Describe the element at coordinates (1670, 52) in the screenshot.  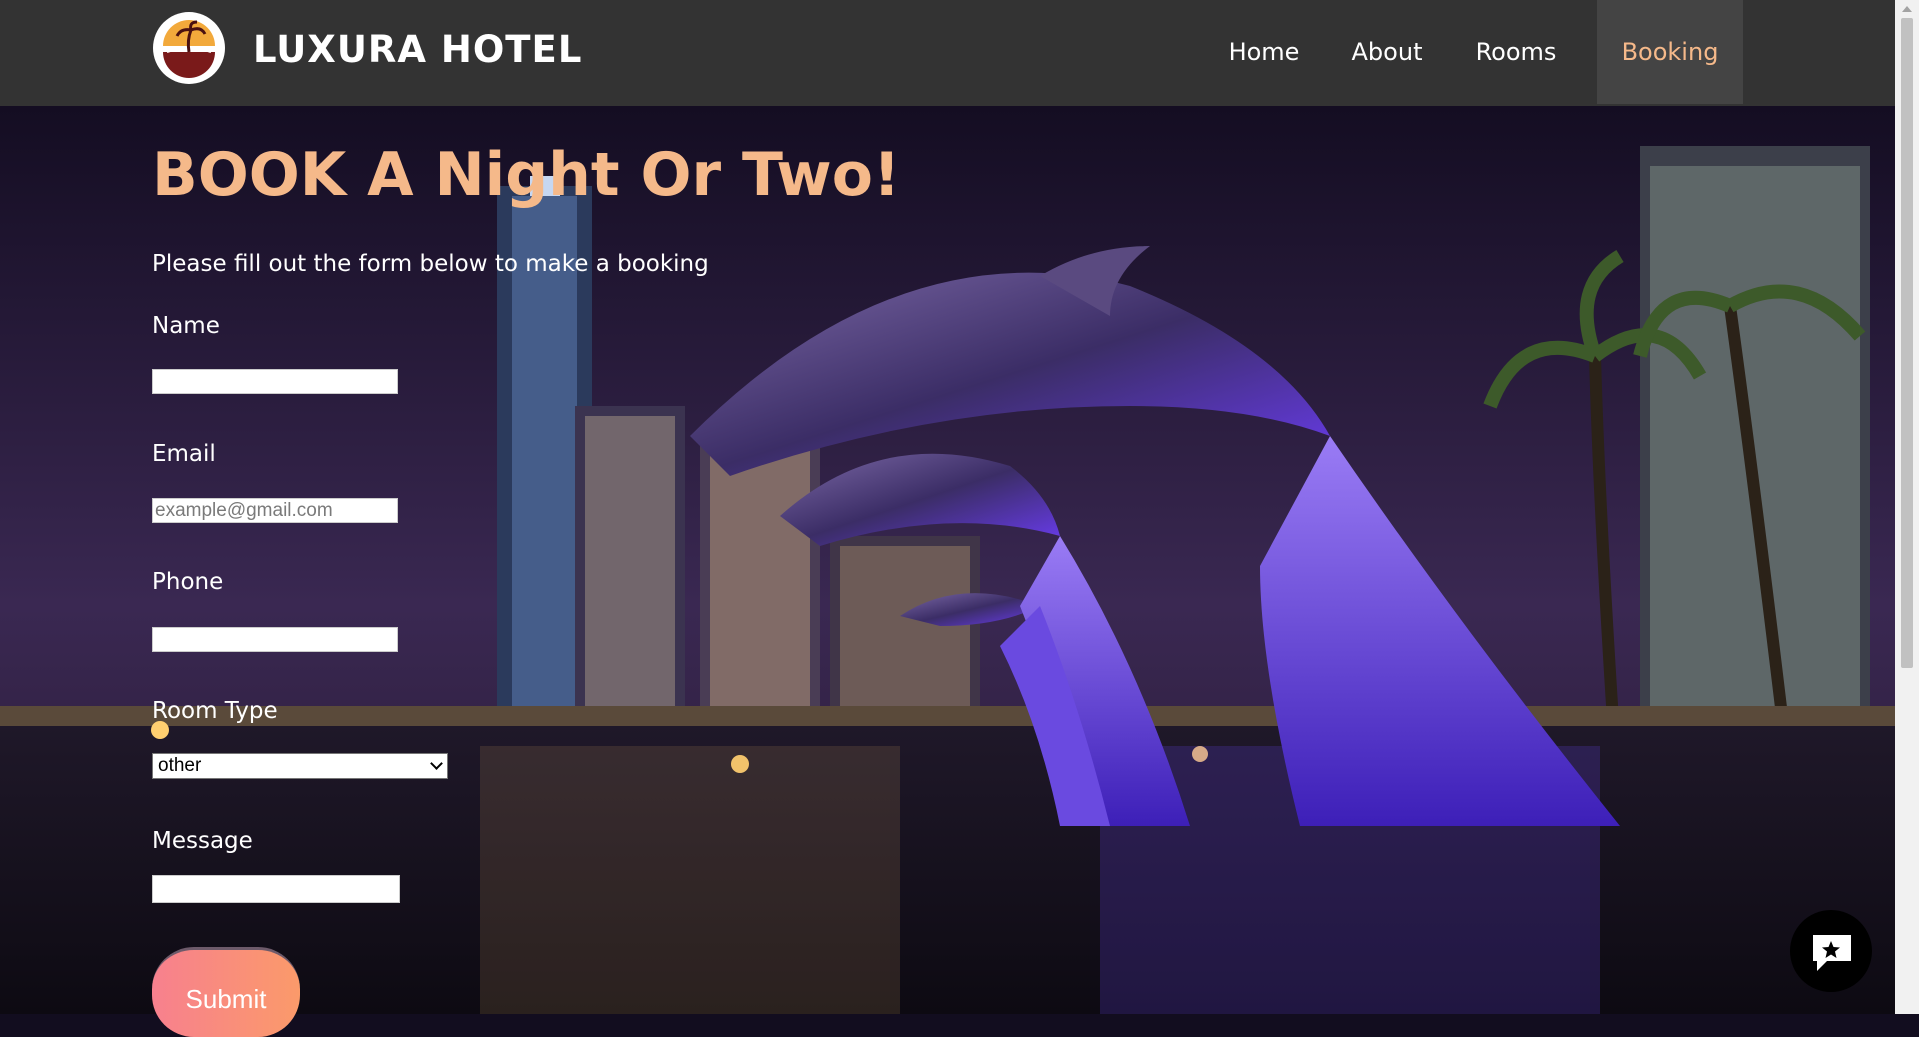
I see `nav-booking: Booking` at that location.